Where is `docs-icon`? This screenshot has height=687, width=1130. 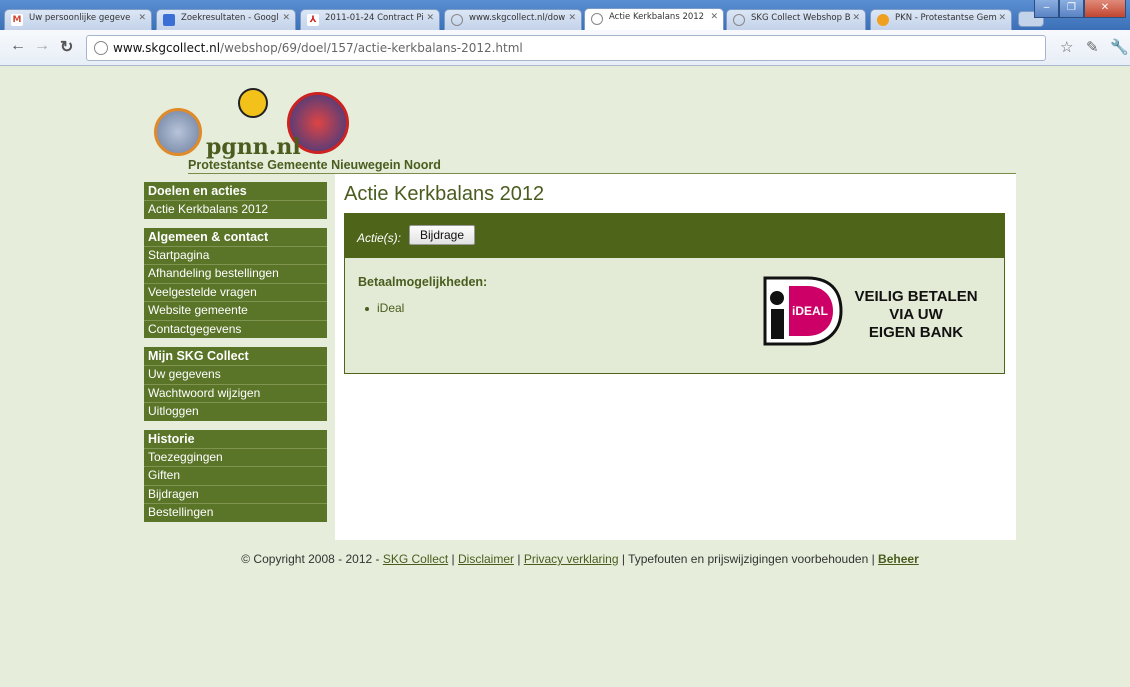 docs-icon is located at coordinates (169, 20).